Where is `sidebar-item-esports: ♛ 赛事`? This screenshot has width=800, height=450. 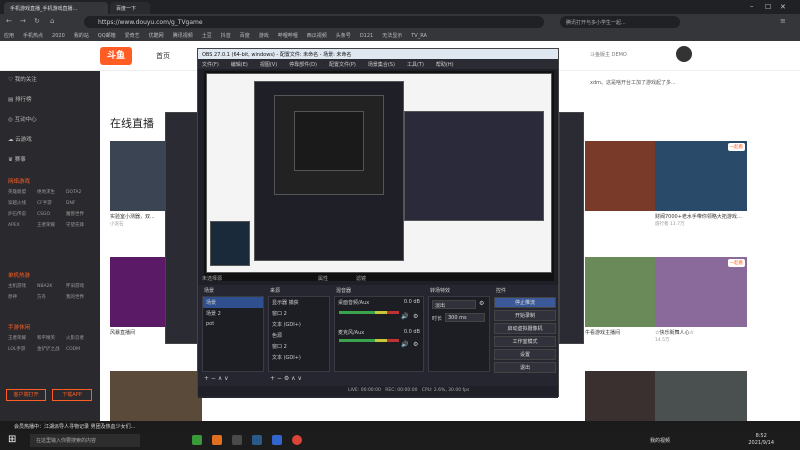 sidebar-item-esports: ♛ 赛事 is located at coordinates (17, 159).